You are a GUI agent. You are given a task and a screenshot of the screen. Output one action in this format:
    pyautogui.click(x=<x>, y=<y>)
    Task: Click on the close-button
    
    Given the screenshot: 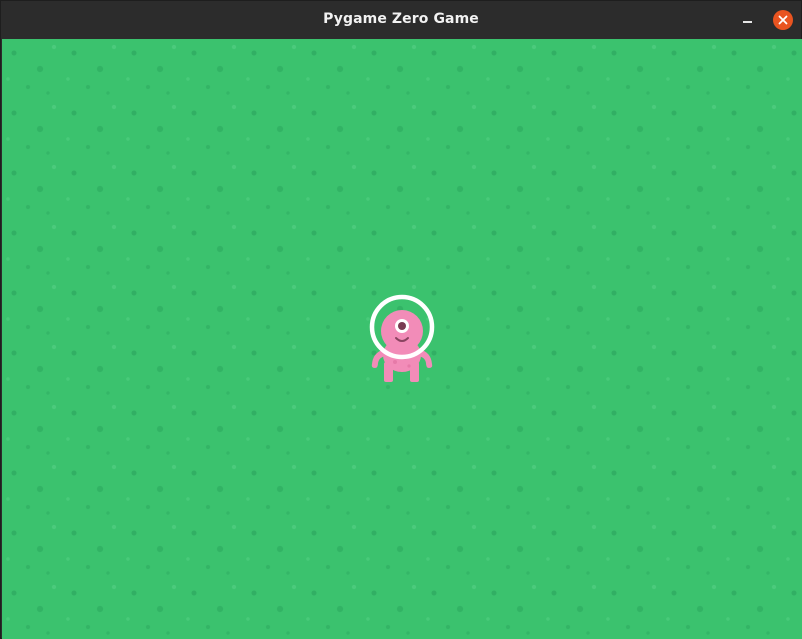 What is the action you would take?
    pyautogui.click(x=783, y=20)
    